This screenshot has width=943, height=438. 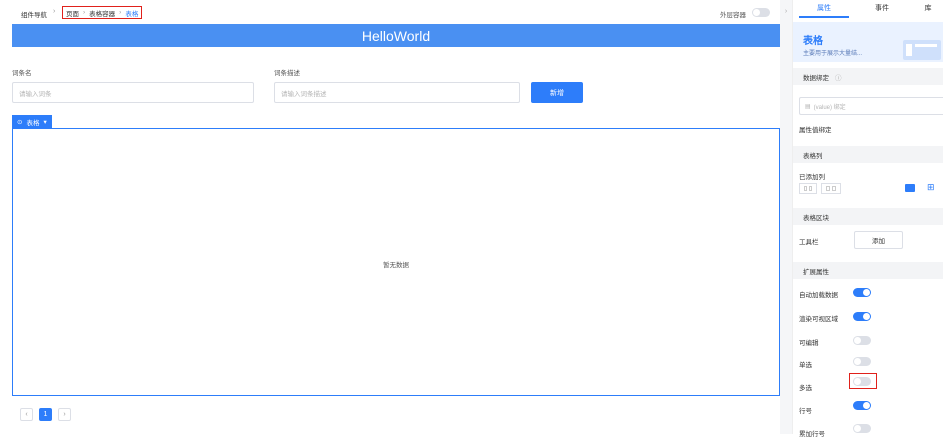 What do you see at coordinates (816, 272) in the screenshot?
I see `ext-props-title: 扩展属性` at bounding box center [816, 272].